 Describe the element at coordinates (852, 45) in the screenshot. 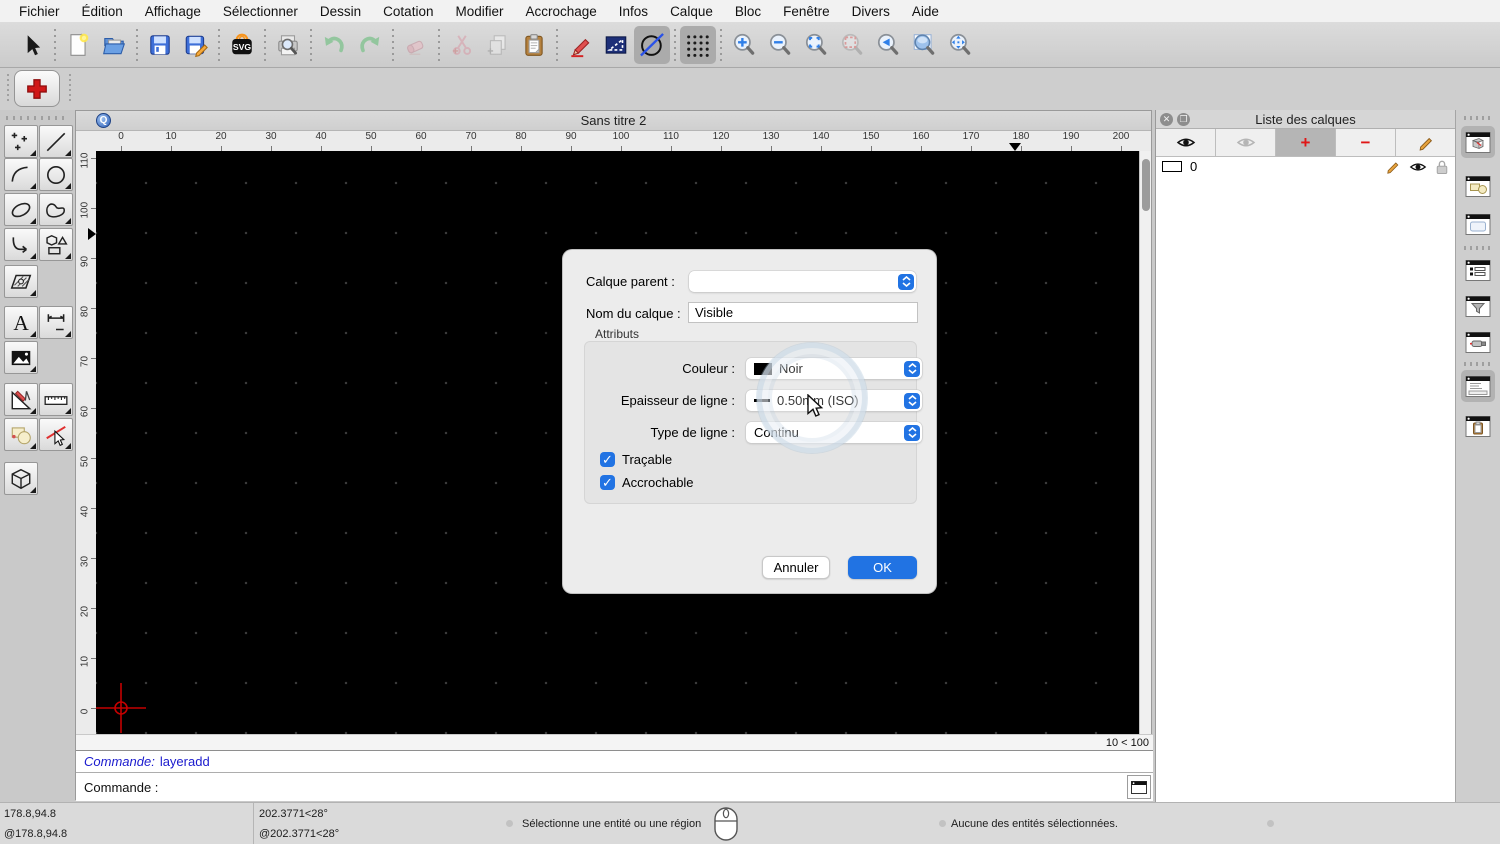

I see `zoom-previous-icon` at that location.